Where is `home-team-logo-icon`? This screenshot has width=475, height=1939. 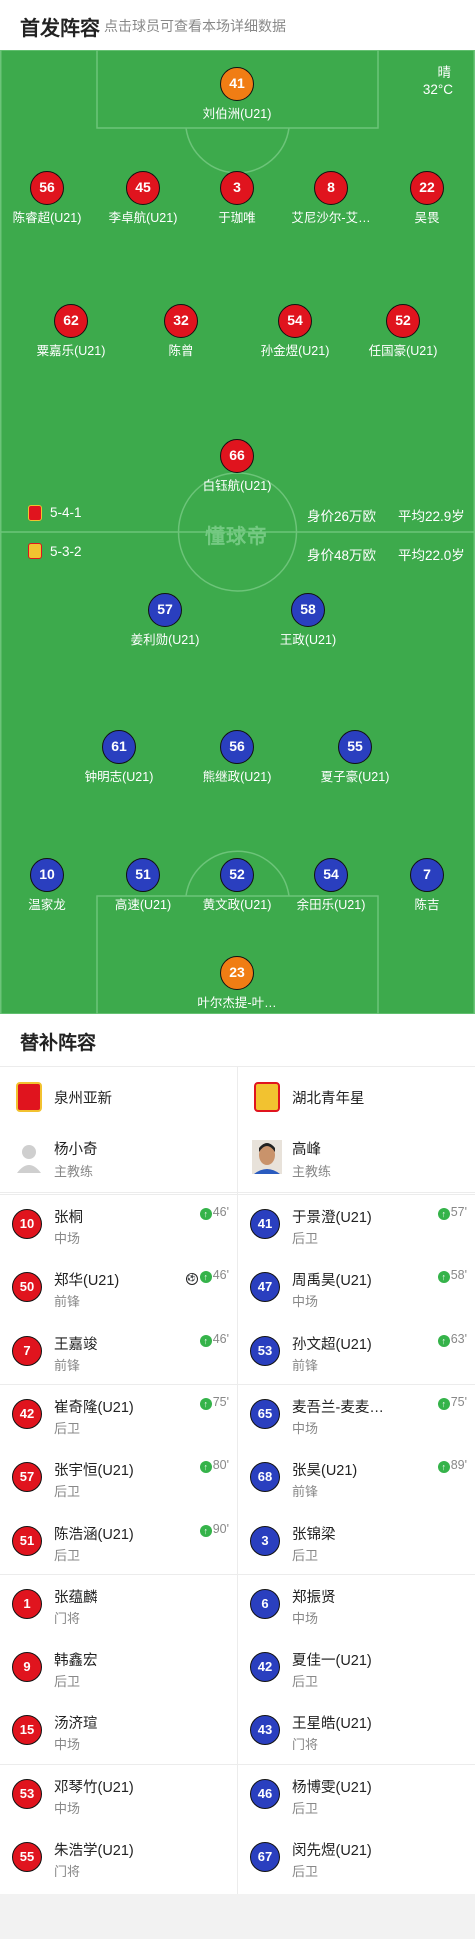
home-team-logo-icon is located at coordinates (29, 1097).